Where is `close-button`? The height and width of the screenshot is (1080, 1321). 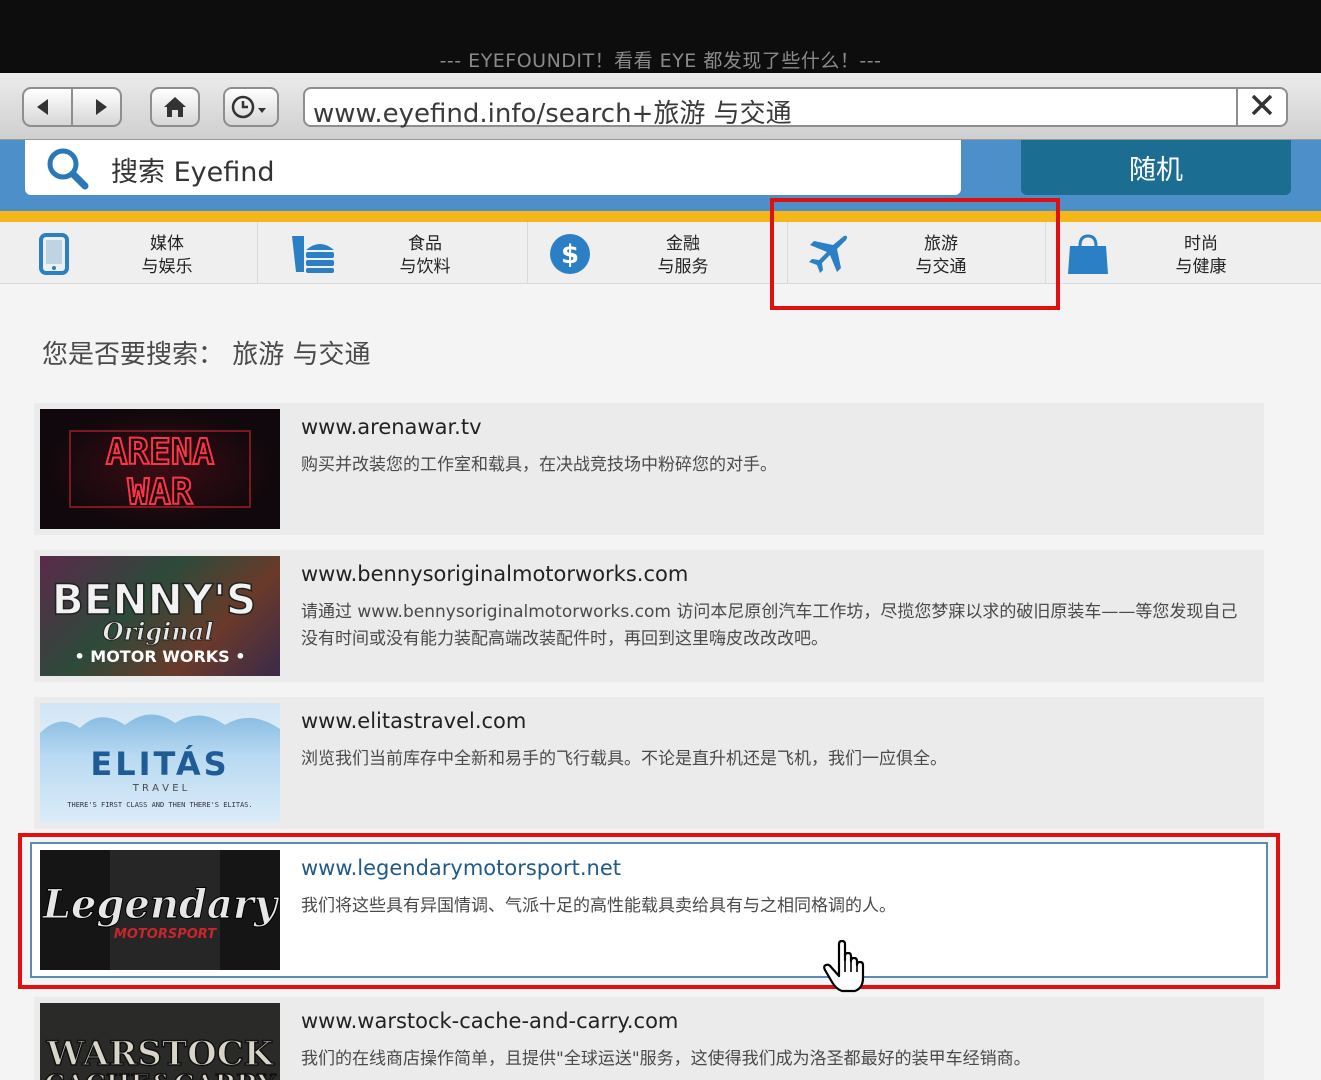
close-button is located at coordinates (1261, 107).